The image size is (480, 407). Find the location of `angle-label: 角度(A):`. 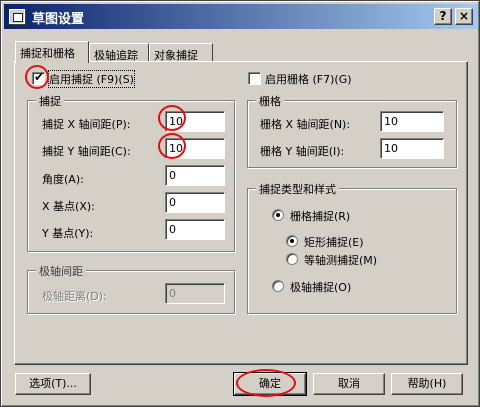

angle-label: 角度(A): is located at coordinates (63, 179).